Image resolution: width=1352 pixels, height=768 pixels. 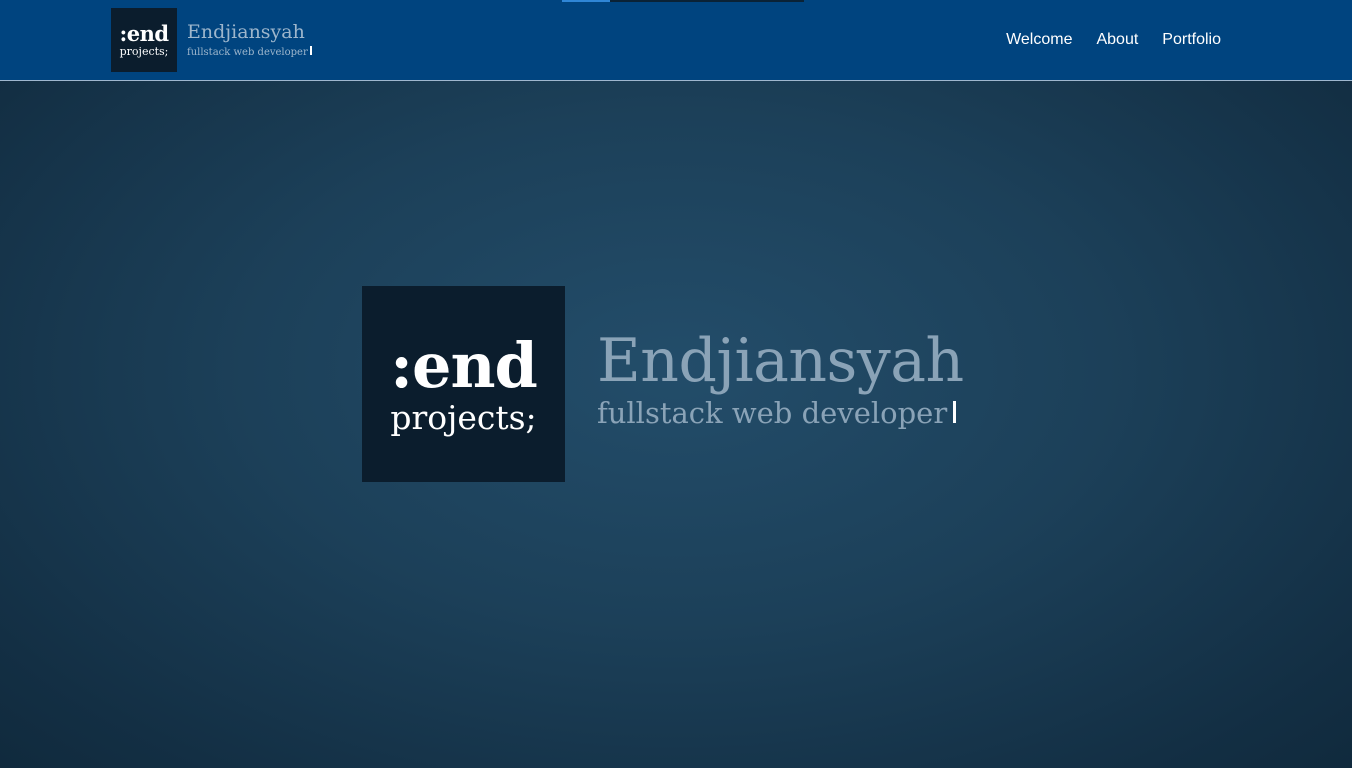 What do you see at coordinates (144, 51) in the screenshot?
I see `brand-logo-line2: projects;` at bounding box center [144, 51].